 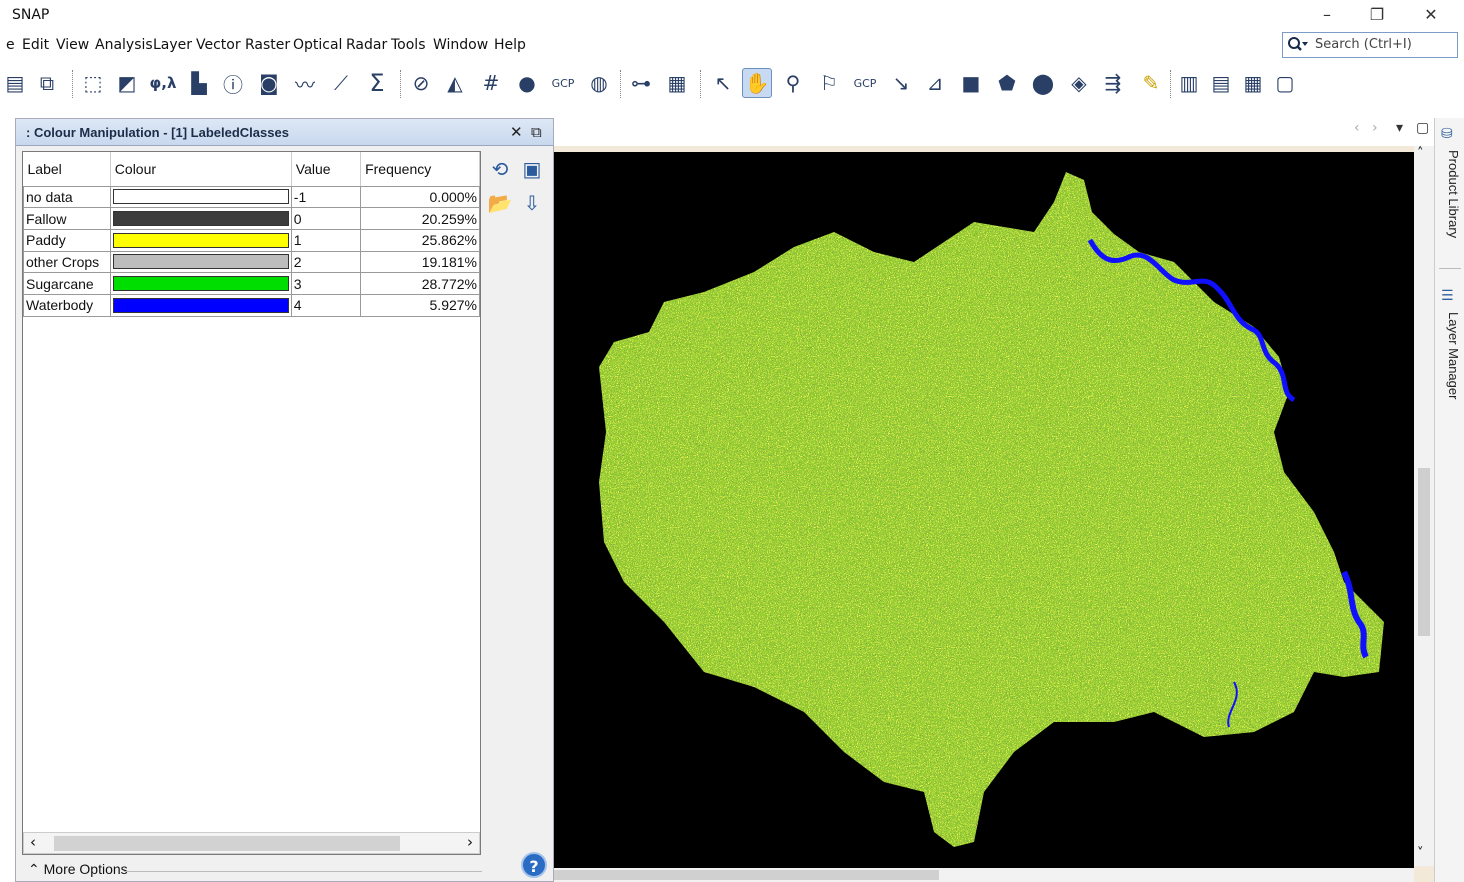 What do you see at coordinates (532, 203) in the screenshot?
I see `export-icon: ⇩` at bounding box center [532, 203].